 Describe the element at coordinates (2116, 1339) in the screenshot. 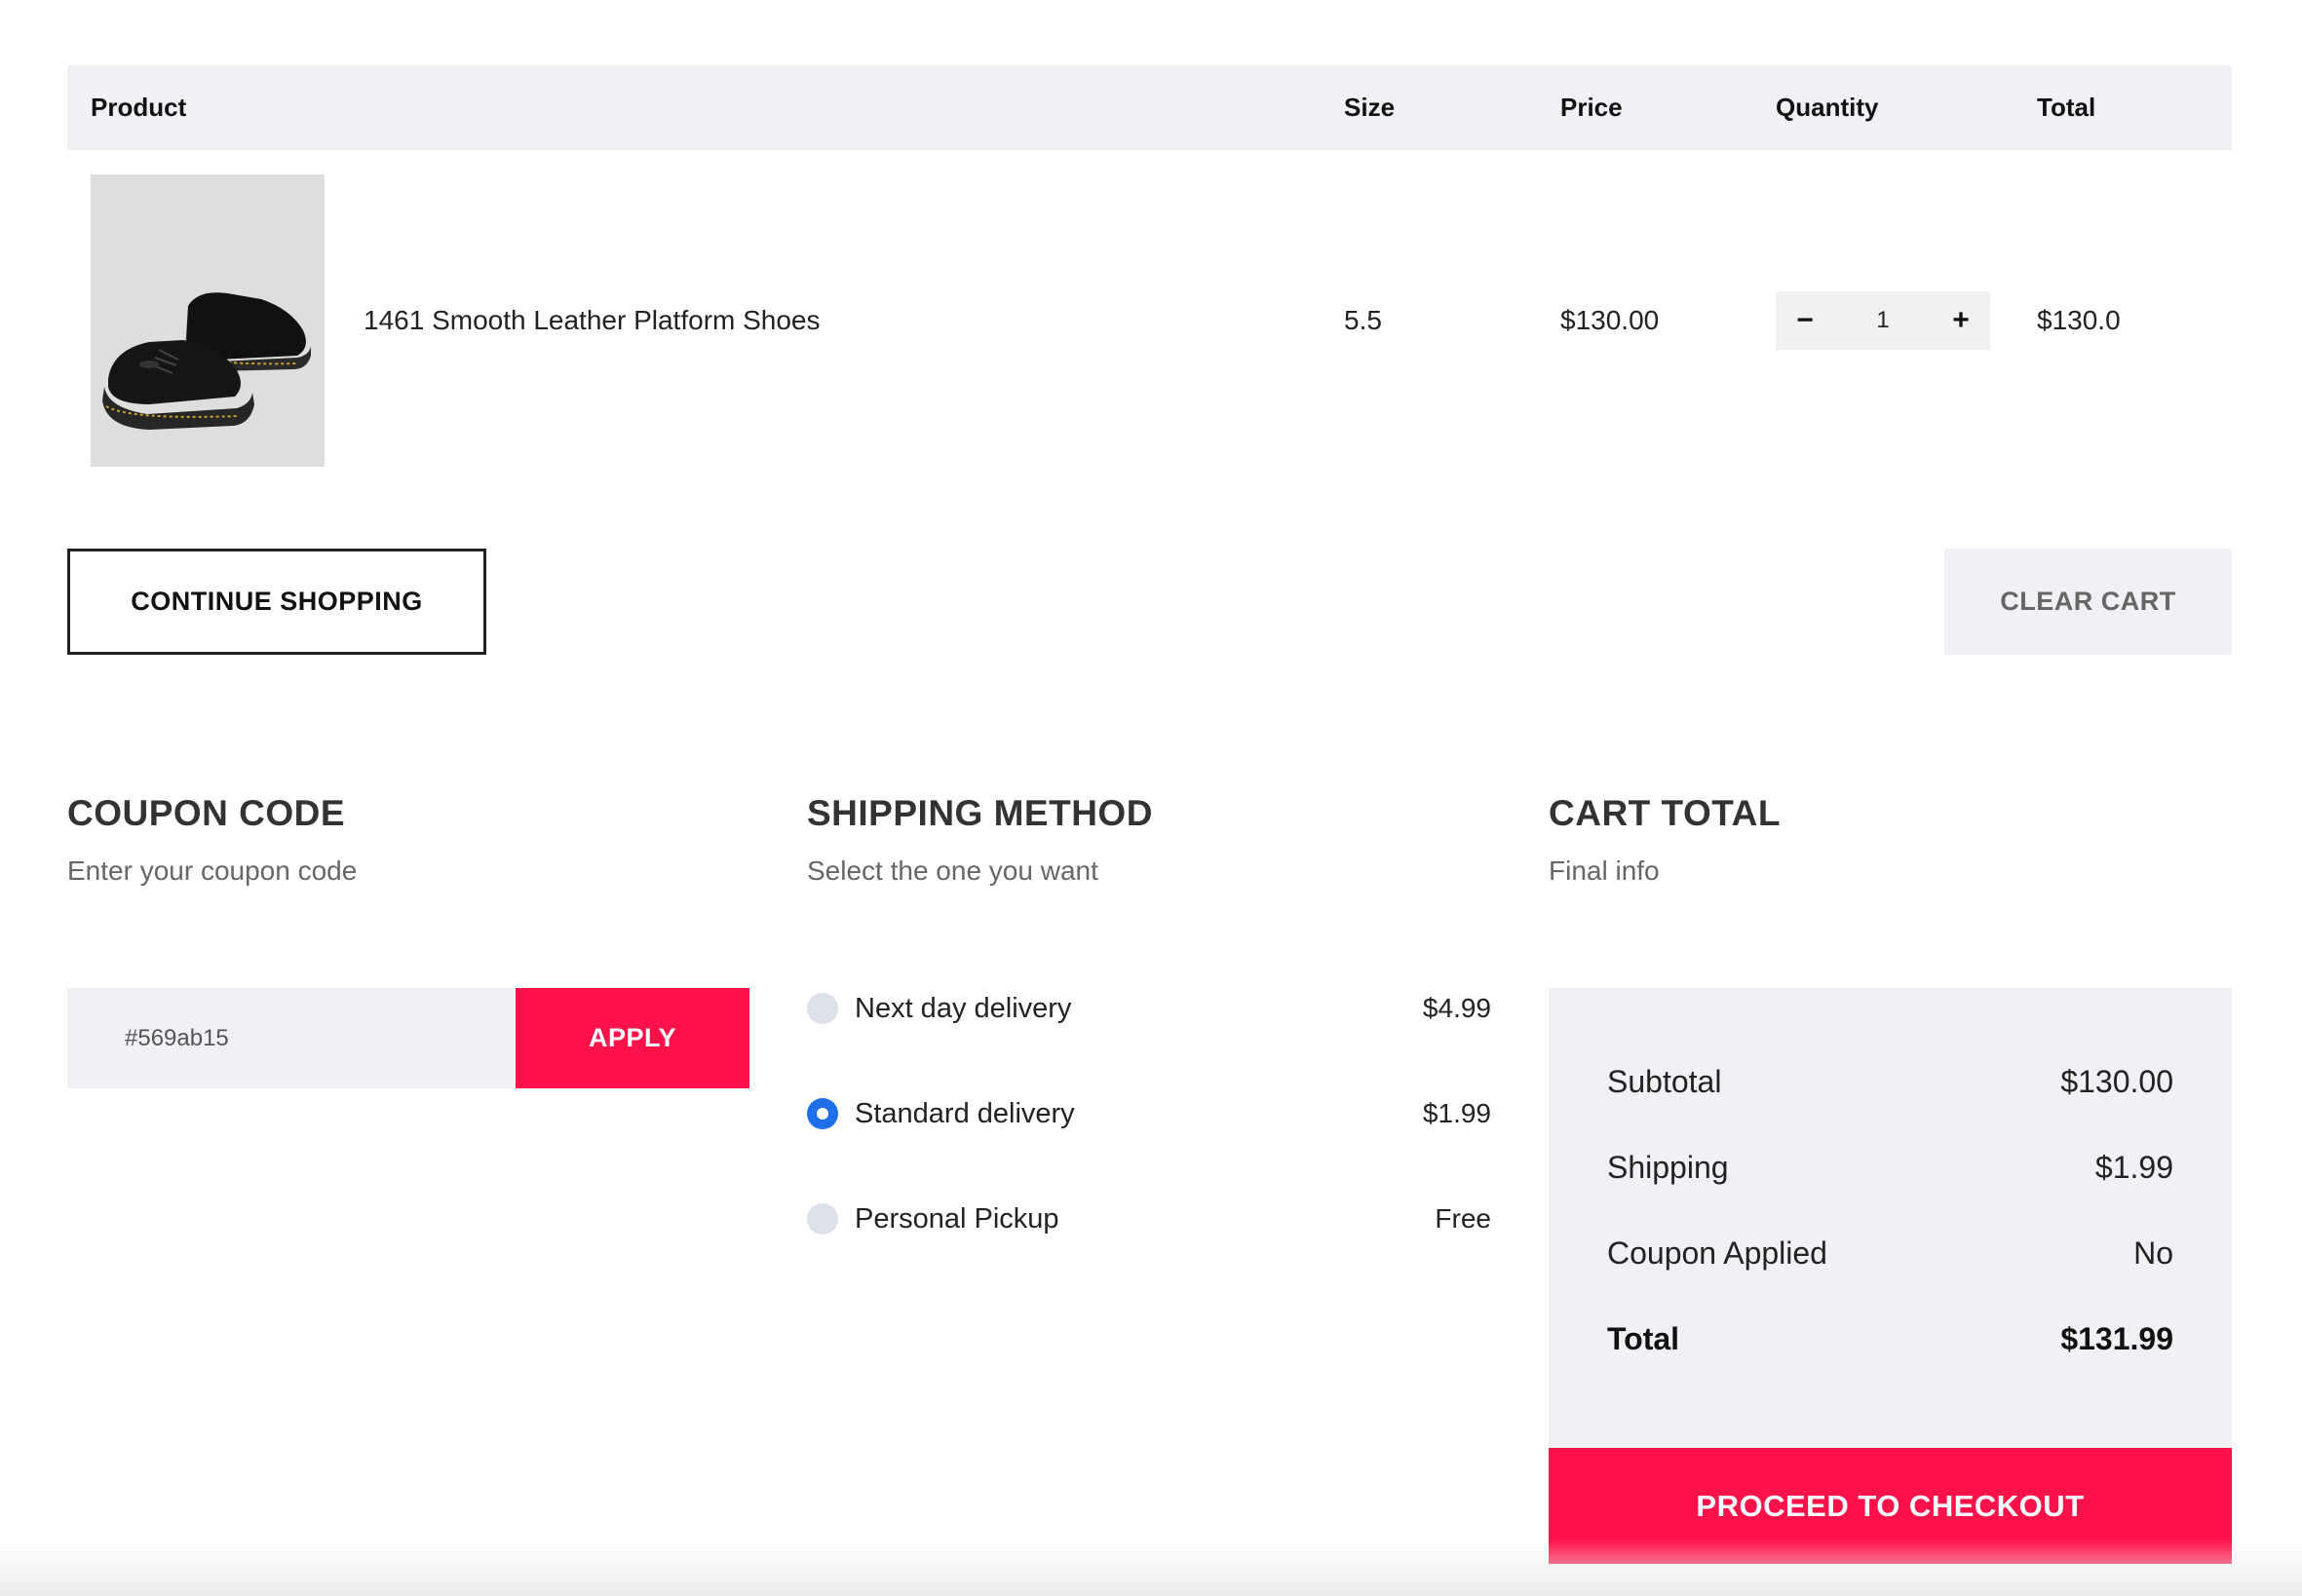

I see `summary-value: $131.99` at that location.